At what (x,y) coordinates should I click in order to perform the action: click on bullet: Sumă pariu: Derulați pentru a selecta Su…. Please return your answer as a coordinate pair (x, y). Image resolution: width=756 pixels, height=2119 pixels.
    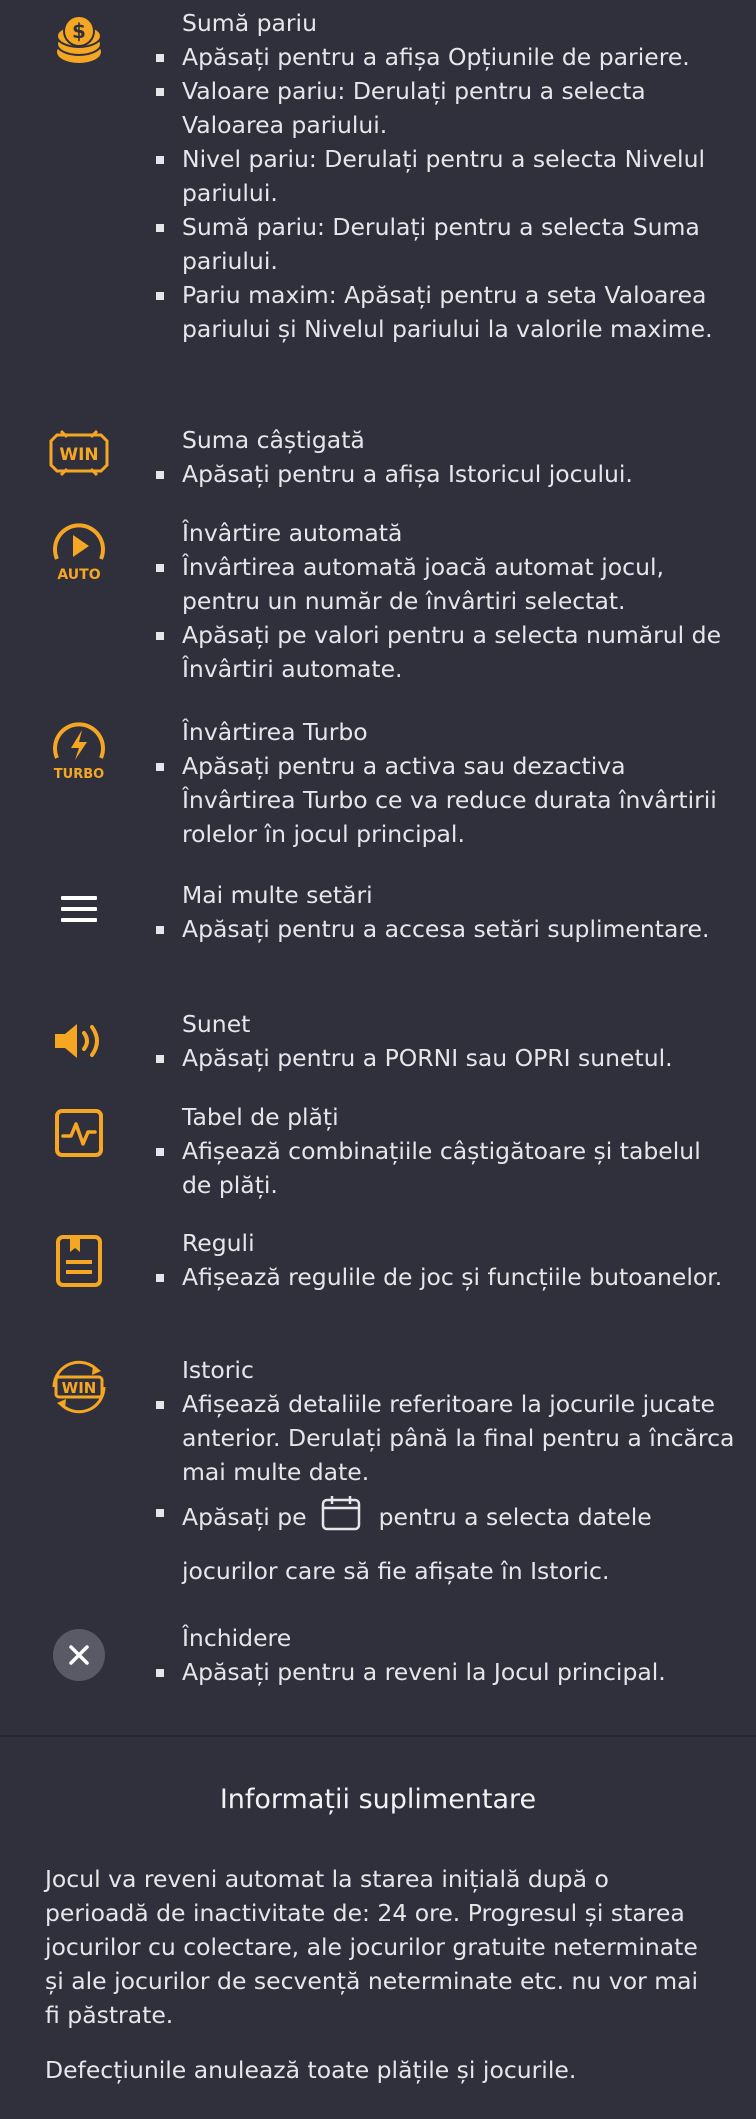
    Looking at the image, I should click on (446, 244).